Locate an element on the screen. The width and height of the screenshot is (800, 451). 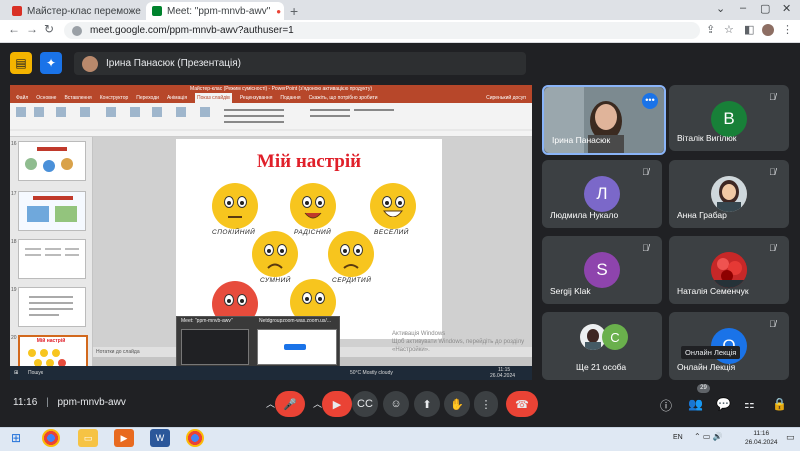
site-info-icon is located at coordinates (77, 30).